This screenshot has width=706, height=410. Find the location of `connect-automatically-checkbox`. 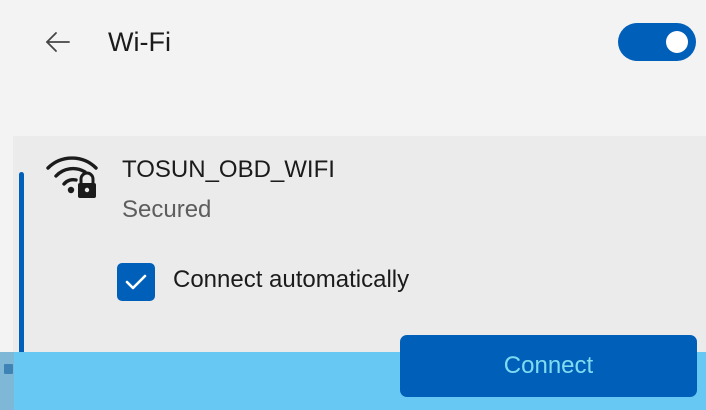

connect-automatically-checkbox is located at coordinates (136, 282).